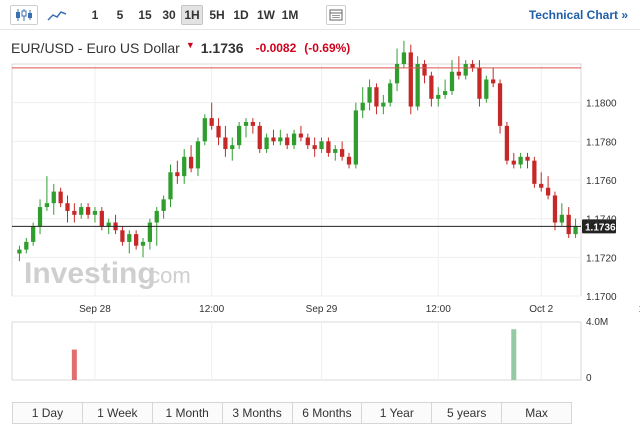 The image size is (640, 433). Describe the element at coordinates (467, 413) in the screenshot. I see `range-5-years: 5 years` at that location.